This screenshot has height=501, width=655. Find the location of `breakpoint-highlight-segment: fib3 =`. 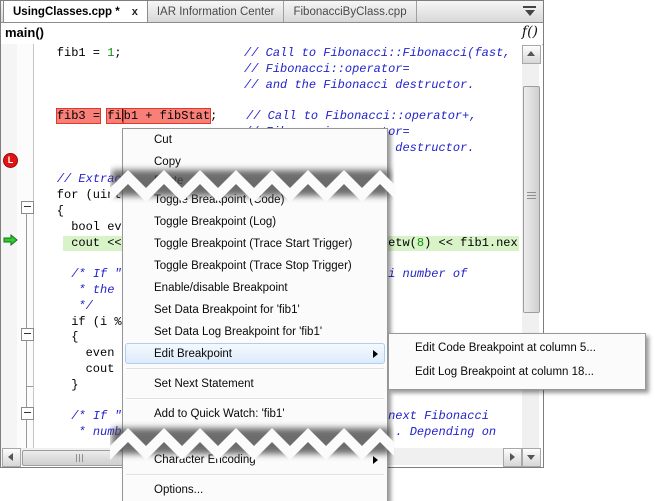

breakpoint-highlight-segment: fib3 = is located at coordinates (78, 116).